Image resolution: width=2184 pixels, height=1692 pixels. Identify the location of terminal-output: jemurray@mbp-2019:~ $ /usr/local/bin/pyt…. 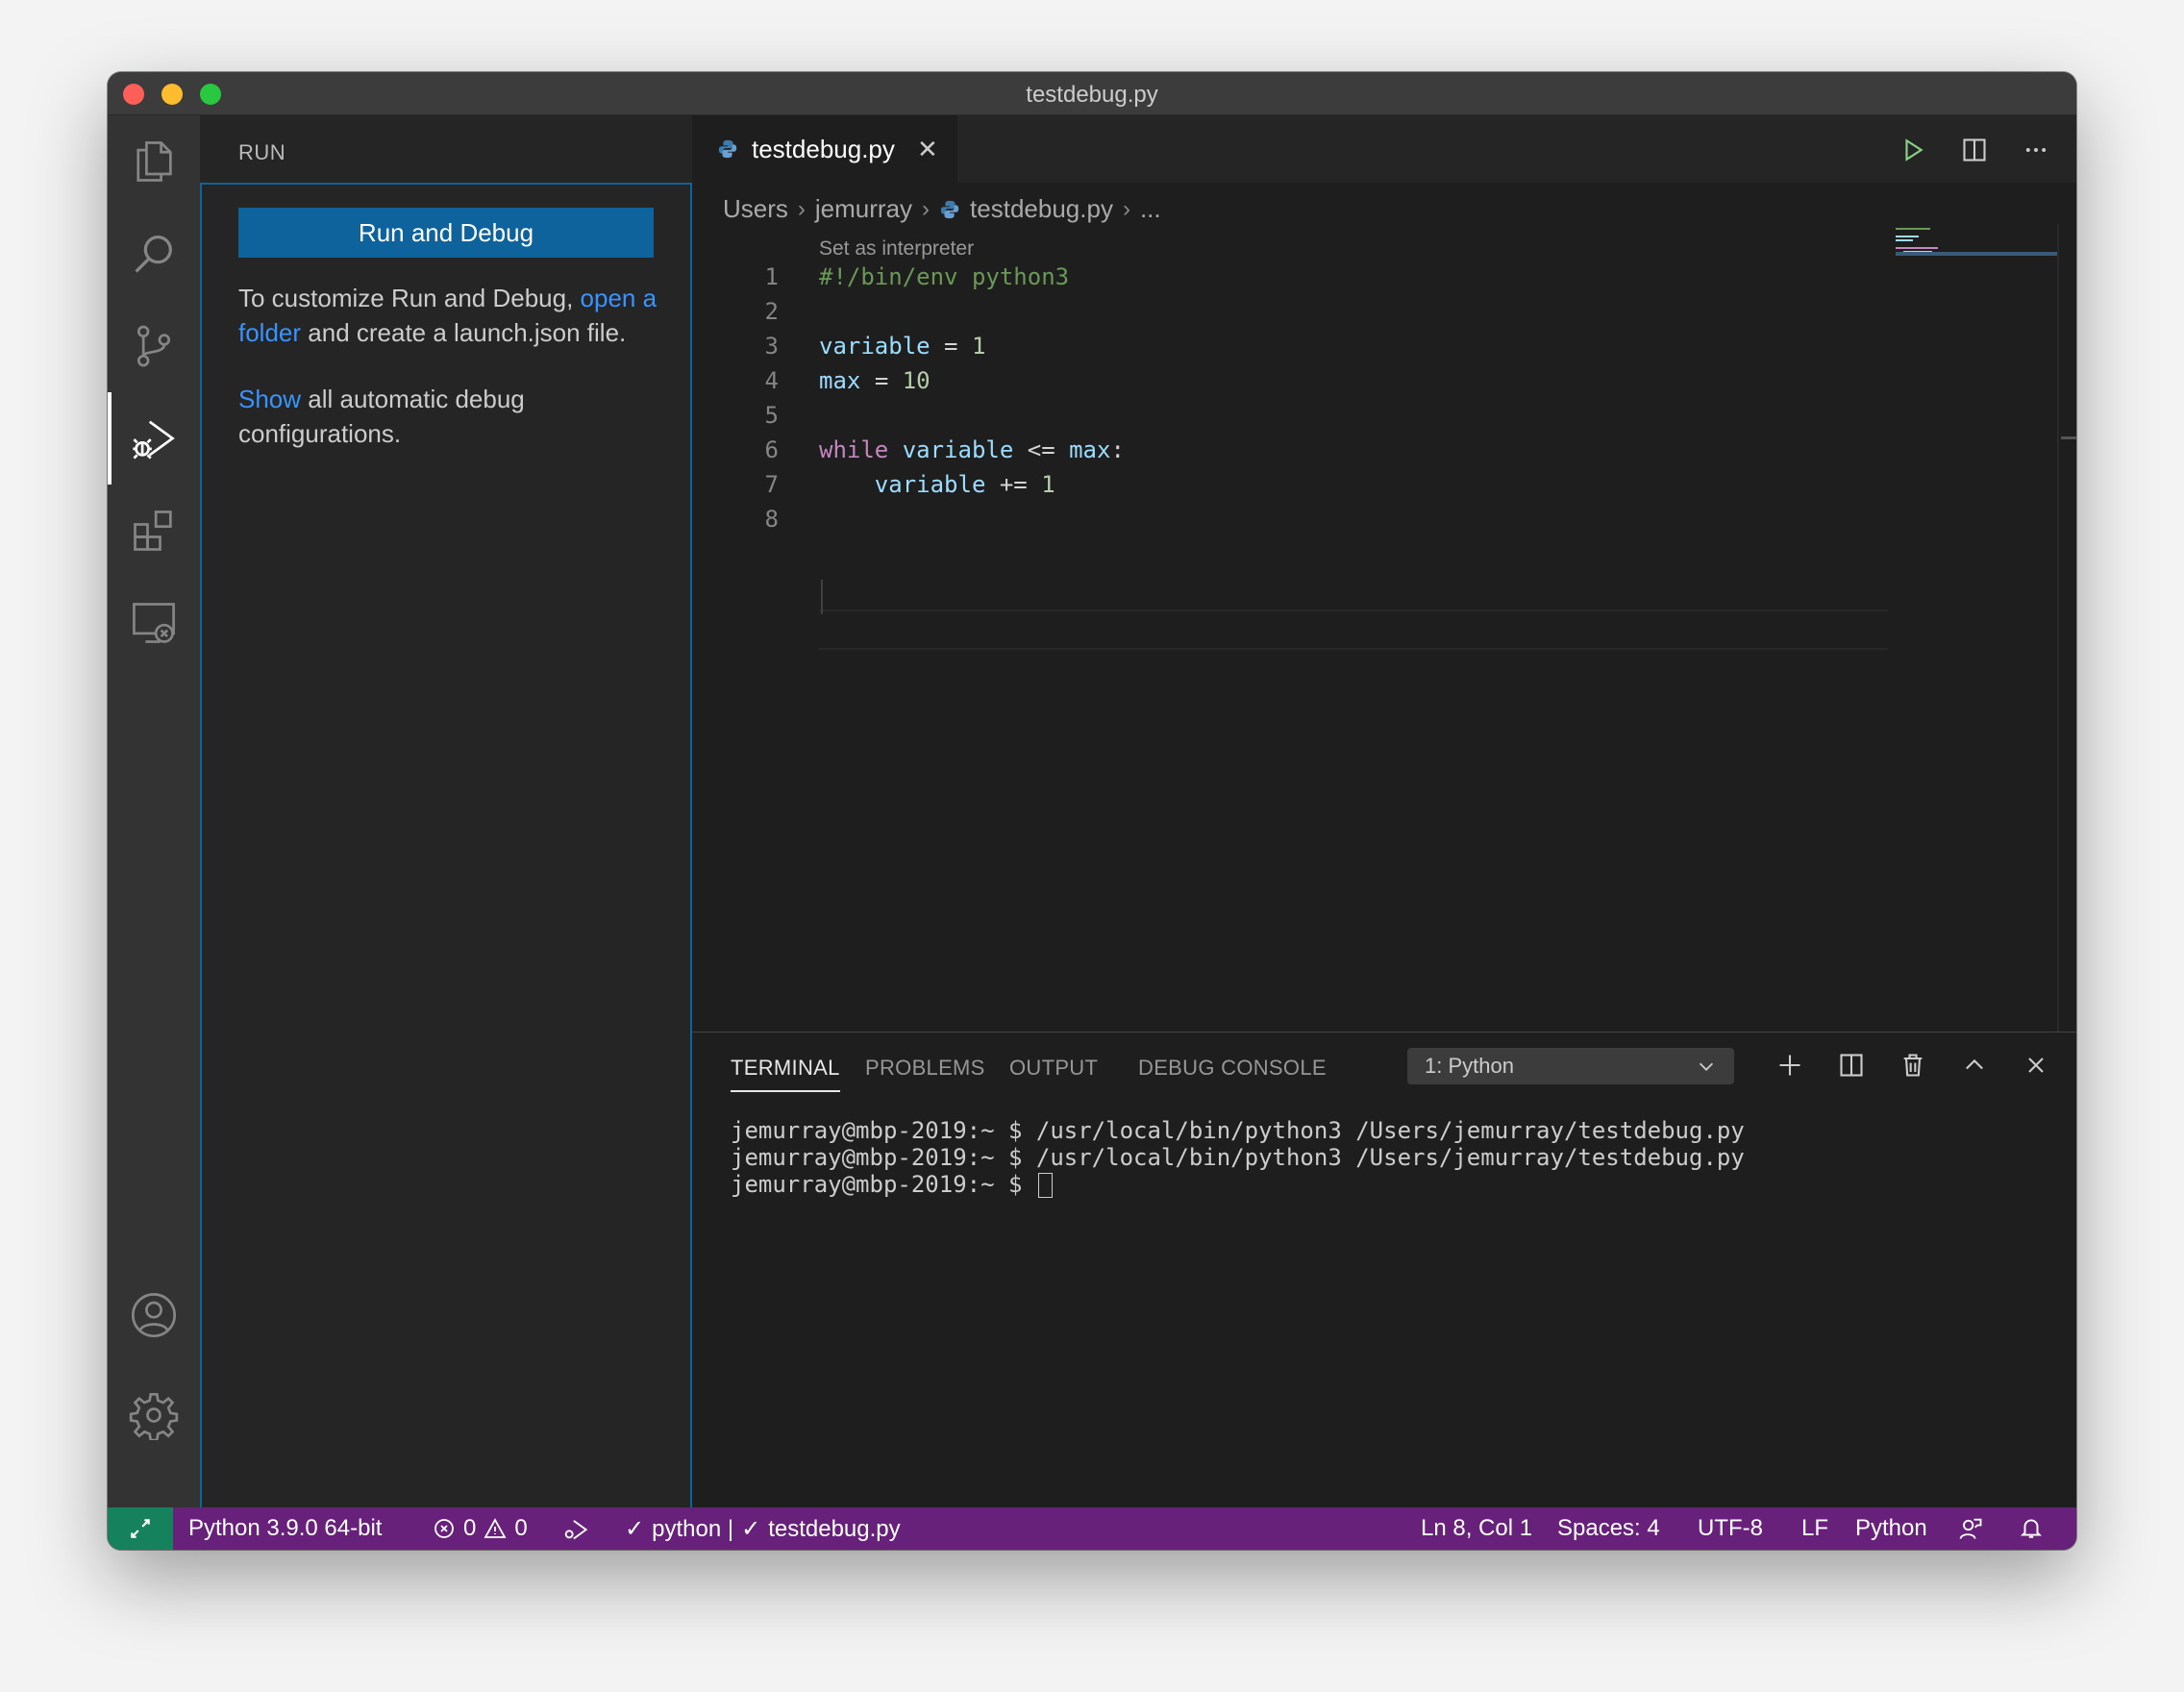
(1394, 1157).